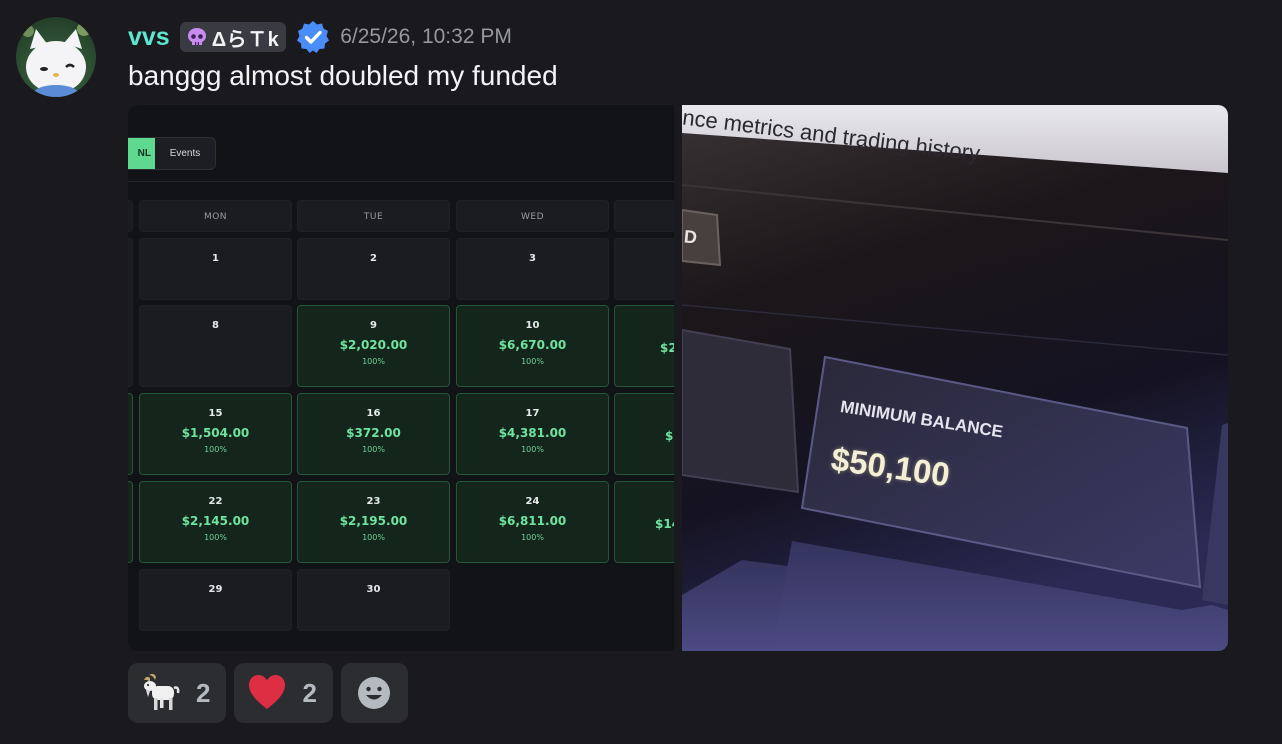 This screenshot has height=744, width=1282. I want to click on calendar-cell: 10 $6,670.00 100%, so click(532, 346).